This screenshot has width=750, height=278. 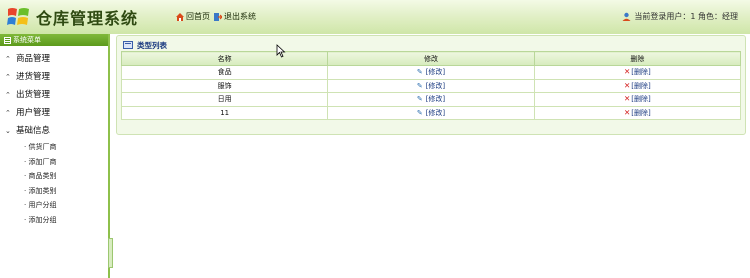 I want to click on table-row: 11 ✎ [修改] ✕[删除], so click(x=431, y=112).